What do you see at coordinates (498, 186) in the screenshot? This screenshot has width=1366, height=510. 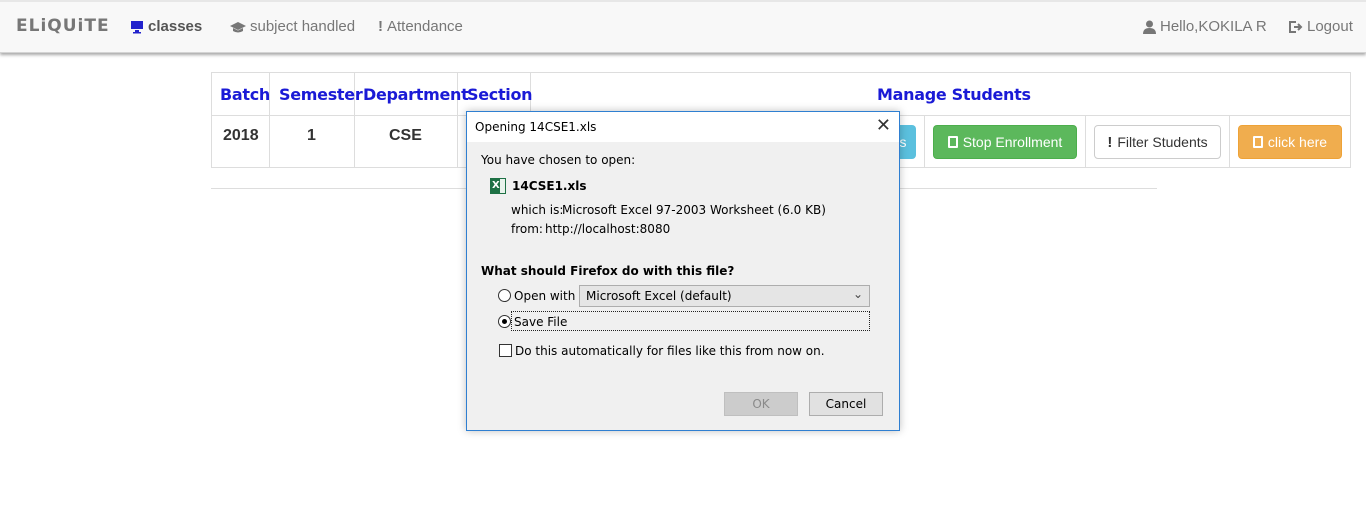 I see `excel-file-icon` at bounding box center [498, 186].